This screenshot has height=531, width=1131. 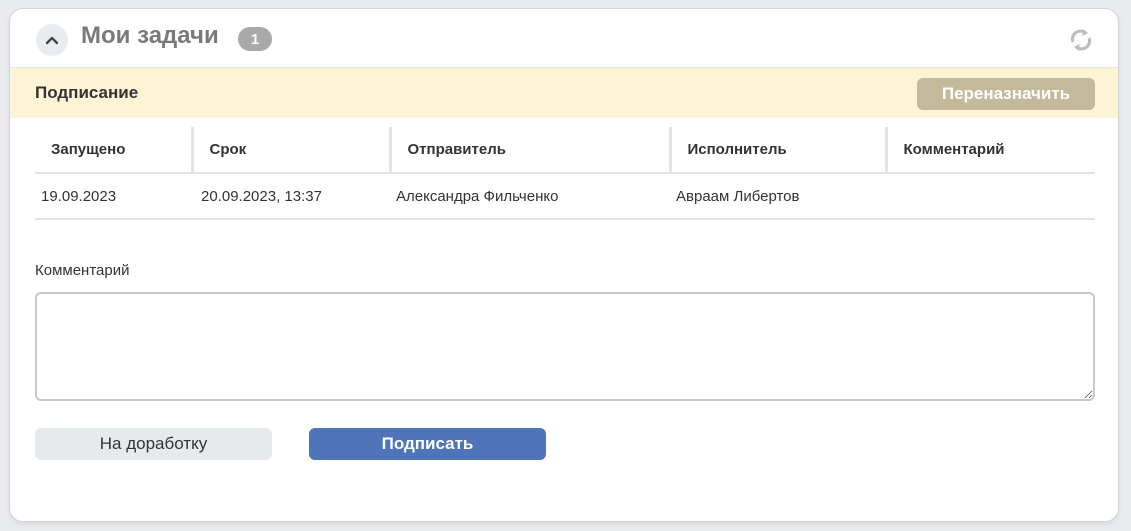 What do you see at coordinates (564, 93) in the screenshot?
I see `signing-section-bar: Подписание Переназначить` at bounding box center [564, 93].